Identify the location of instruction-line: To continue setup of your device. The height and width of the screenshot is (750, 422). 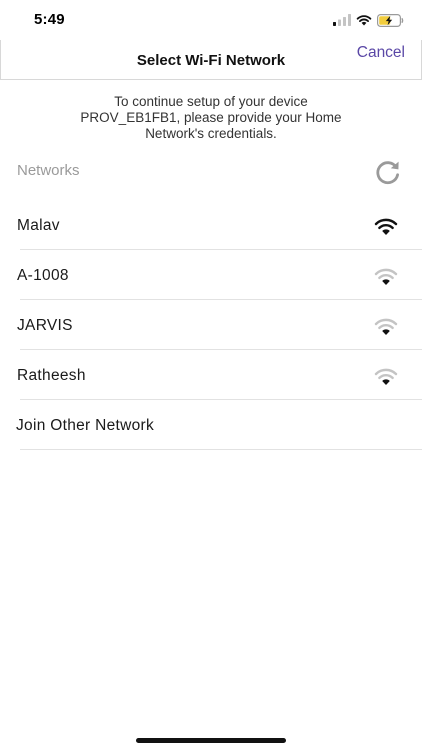
(211, 101).